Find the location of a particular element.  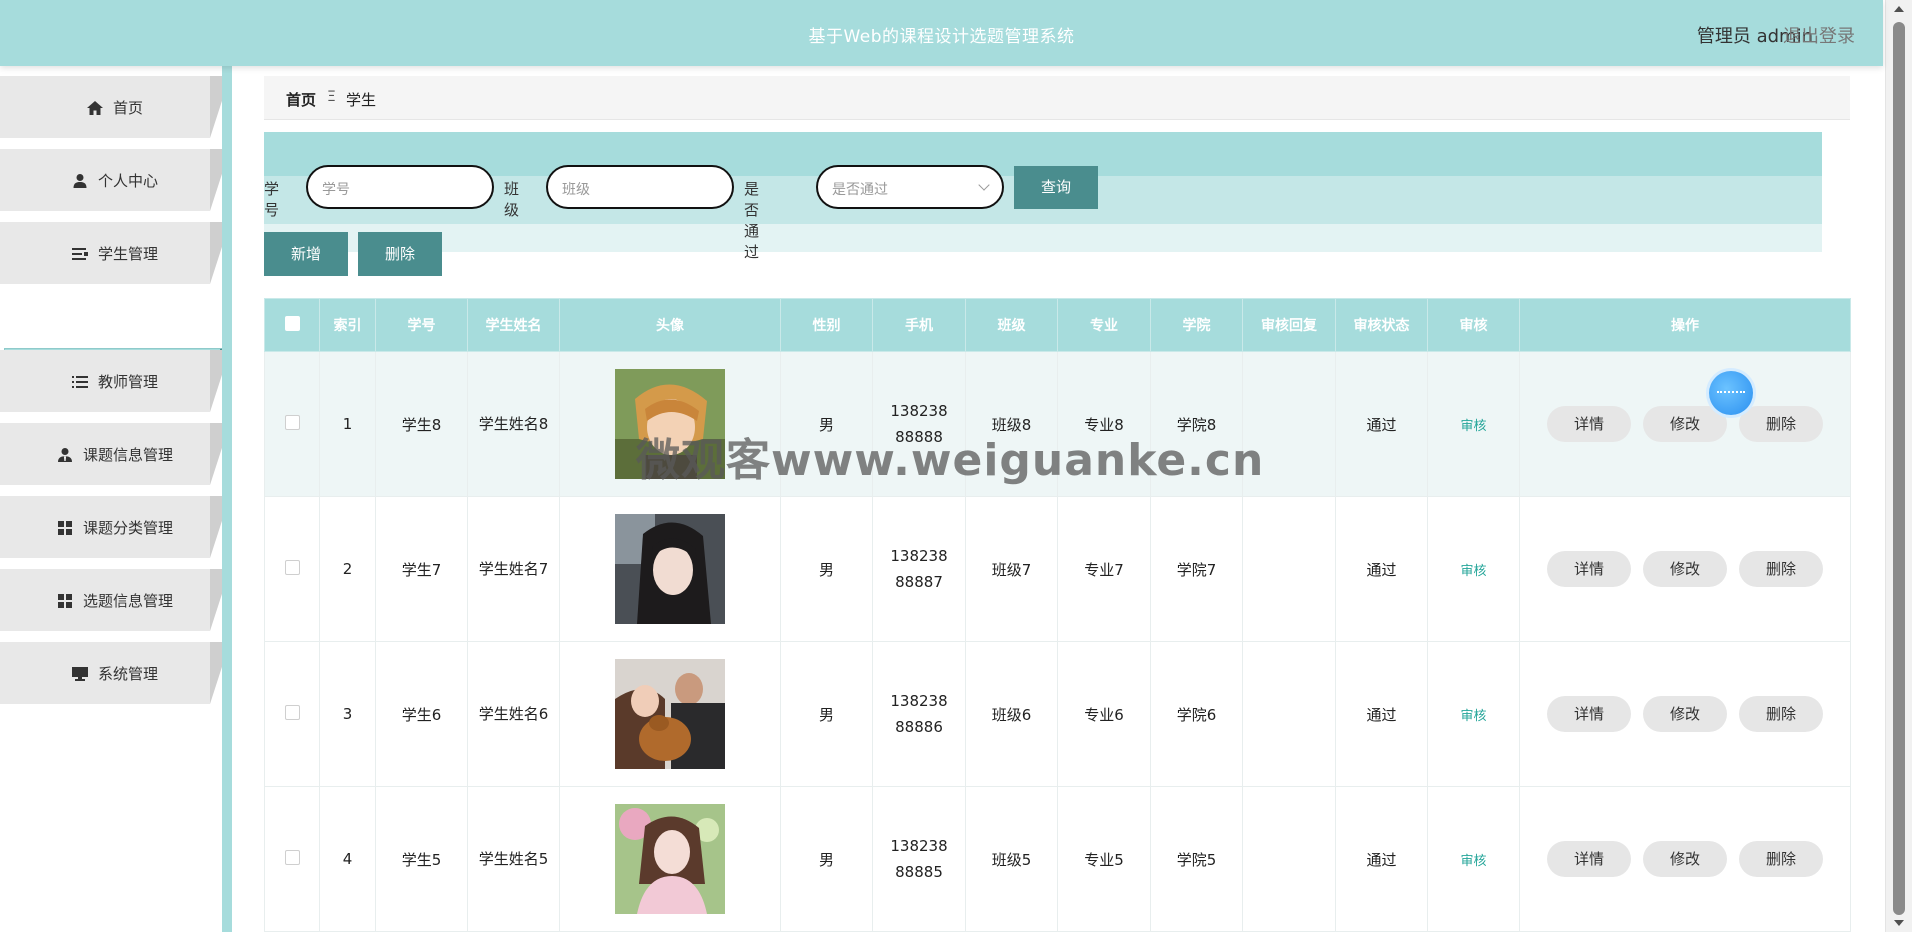

select-all-cell is located at coordinates (292, 325).